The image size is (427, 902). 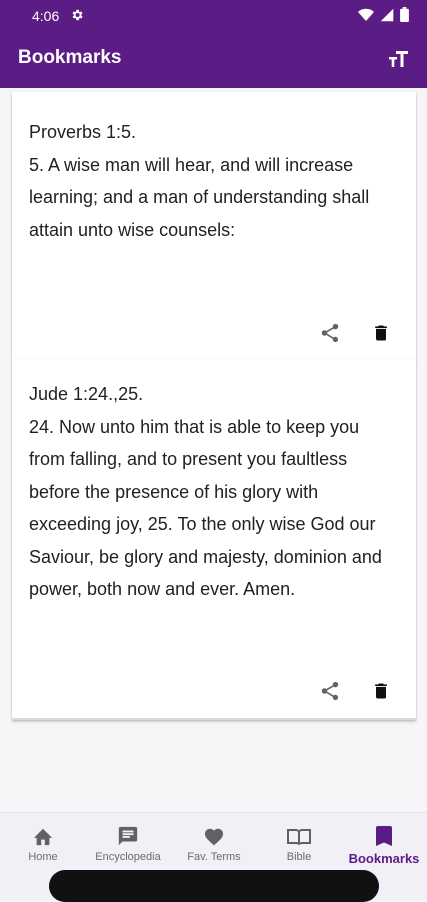 I want to click on gesture-area, so click(x=213, y=886).